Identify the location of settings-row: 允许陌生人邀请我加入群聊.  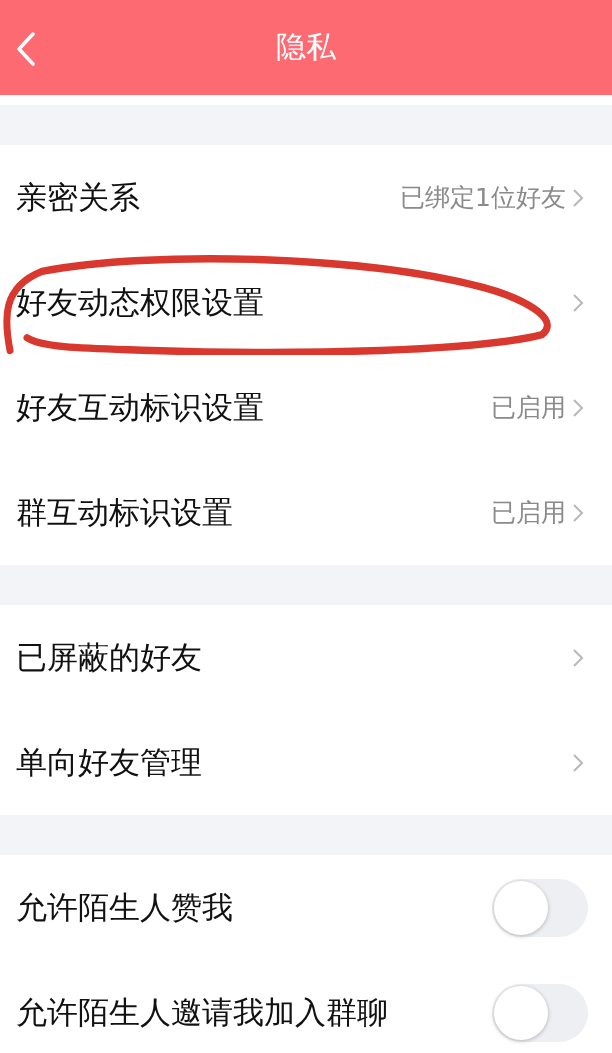
(306, 1006).